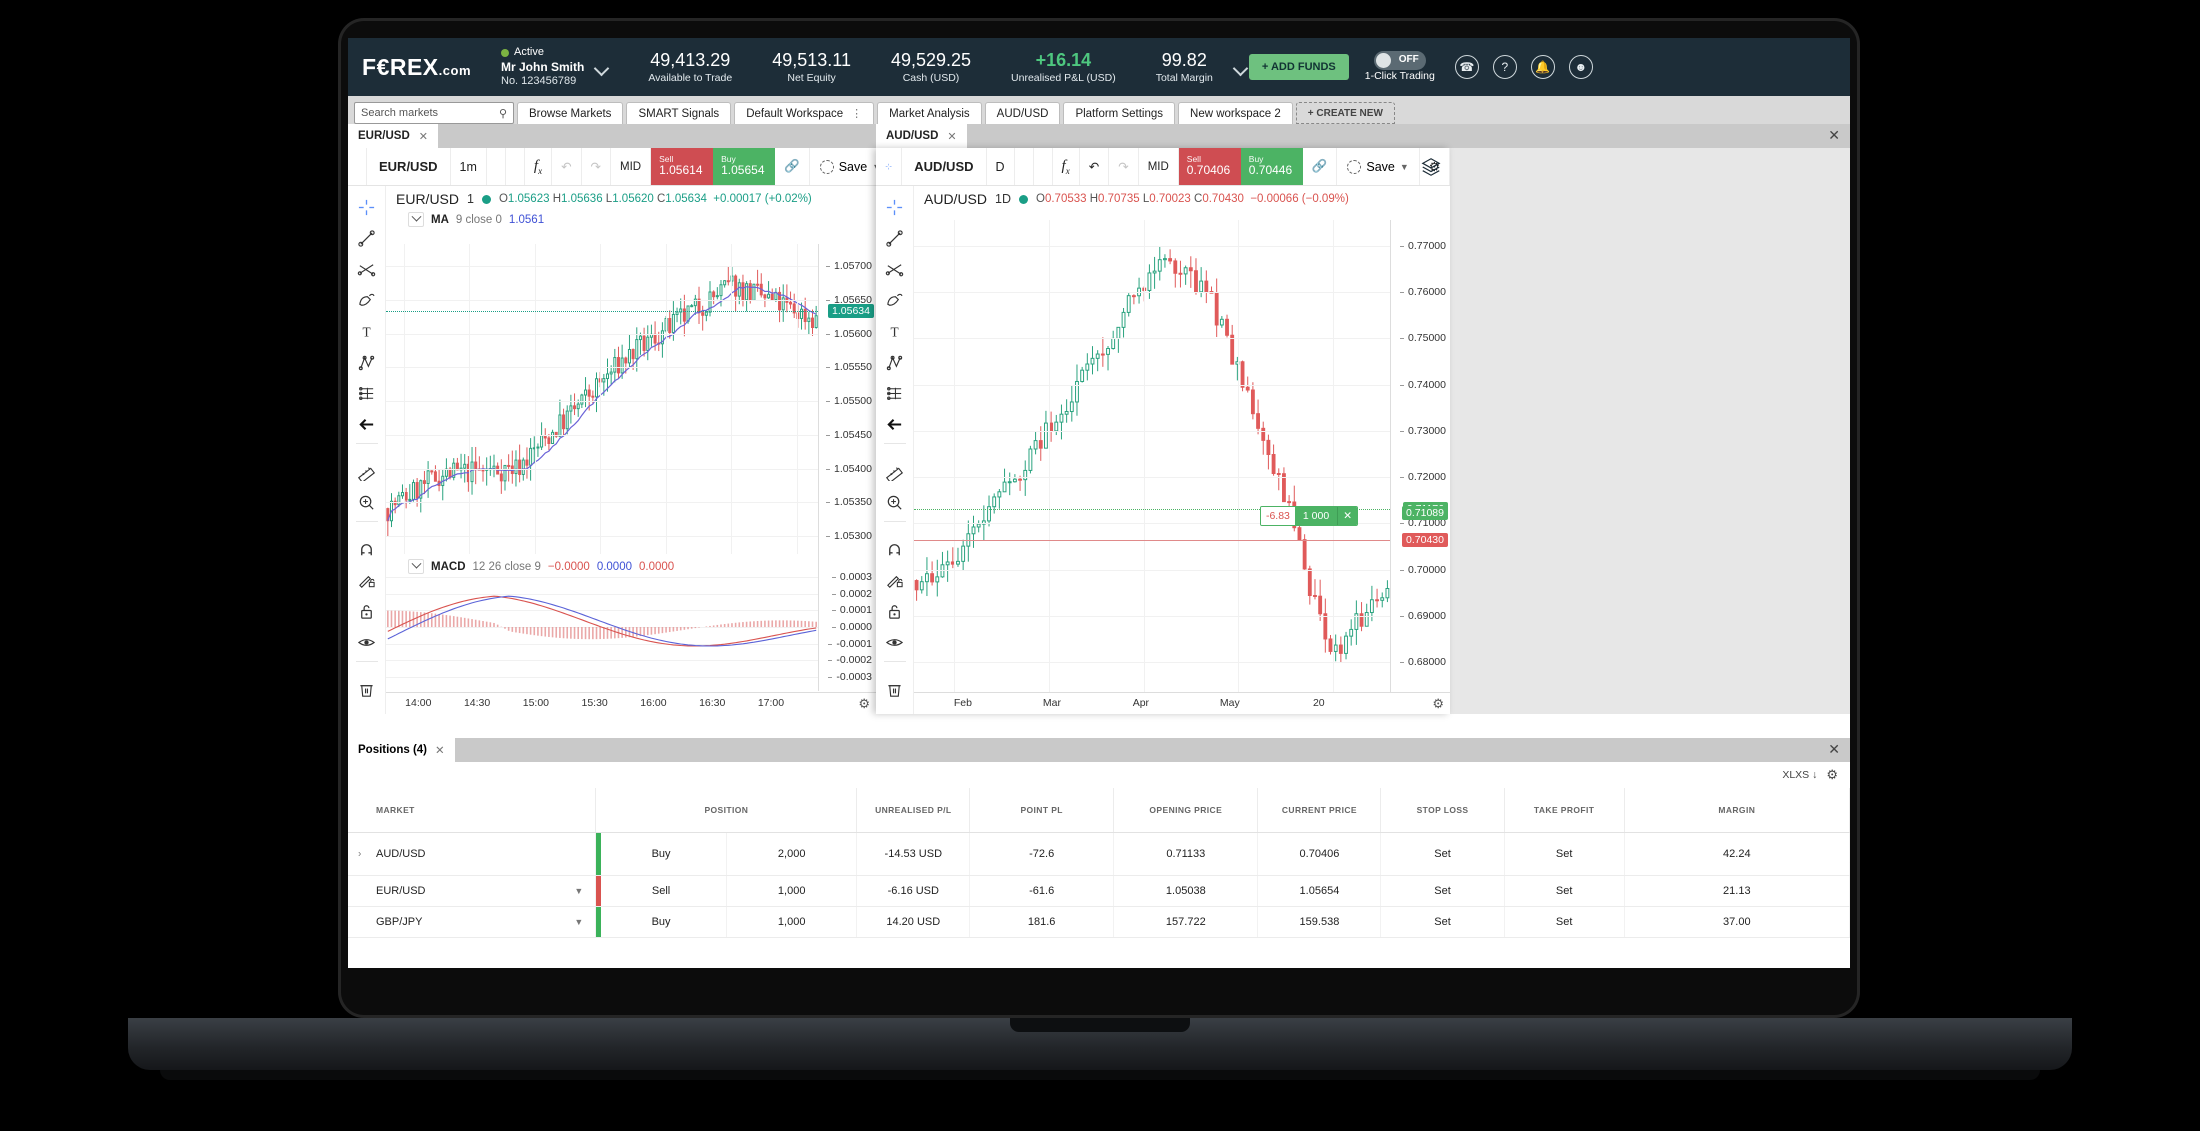 This screenshot has width=2200, height=1131. What do you see at coordinates (1182, 703) in the screenshot?
I see `time-axis-audusd: ⚙ Feb Mar Apr May 20` at bounding box center [1182, 703].